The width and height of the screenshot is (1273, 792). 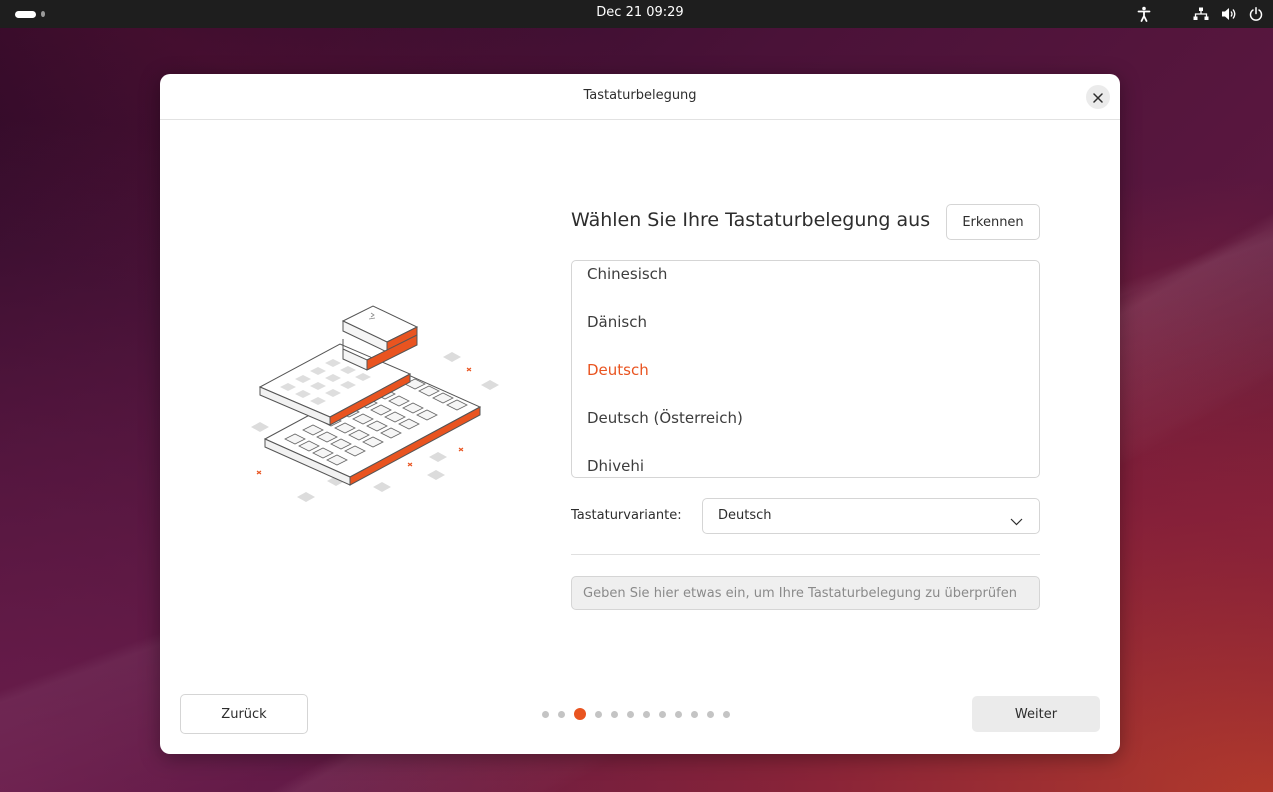 What do you see at coordinates (375, 404) in the screenshot?
I see `keyboard-illustration` at bounding box center [375, 404].